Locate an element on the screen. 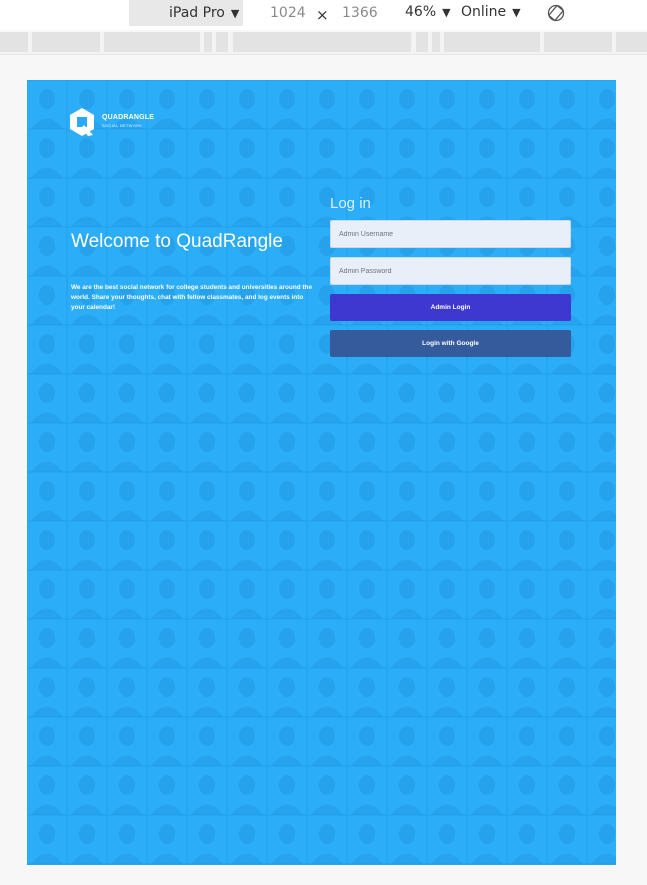 This screenshot has height=885, width=647. zoom-select: 46% ▼ is located at coordinates (428, 12).